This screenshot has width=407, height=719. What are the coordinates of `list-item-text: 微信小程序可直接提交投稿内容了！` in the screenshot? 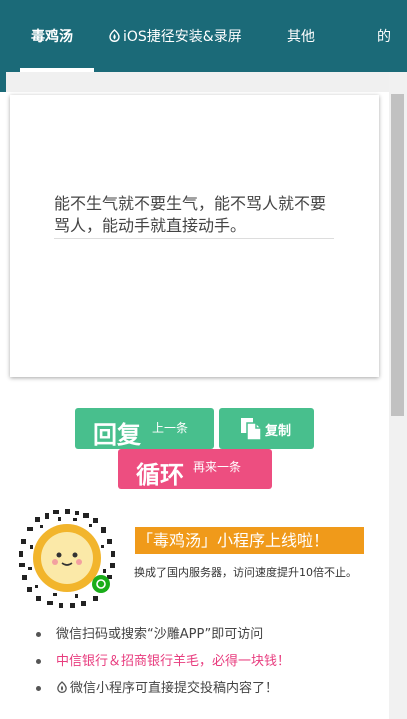 It's located at (174, 688).